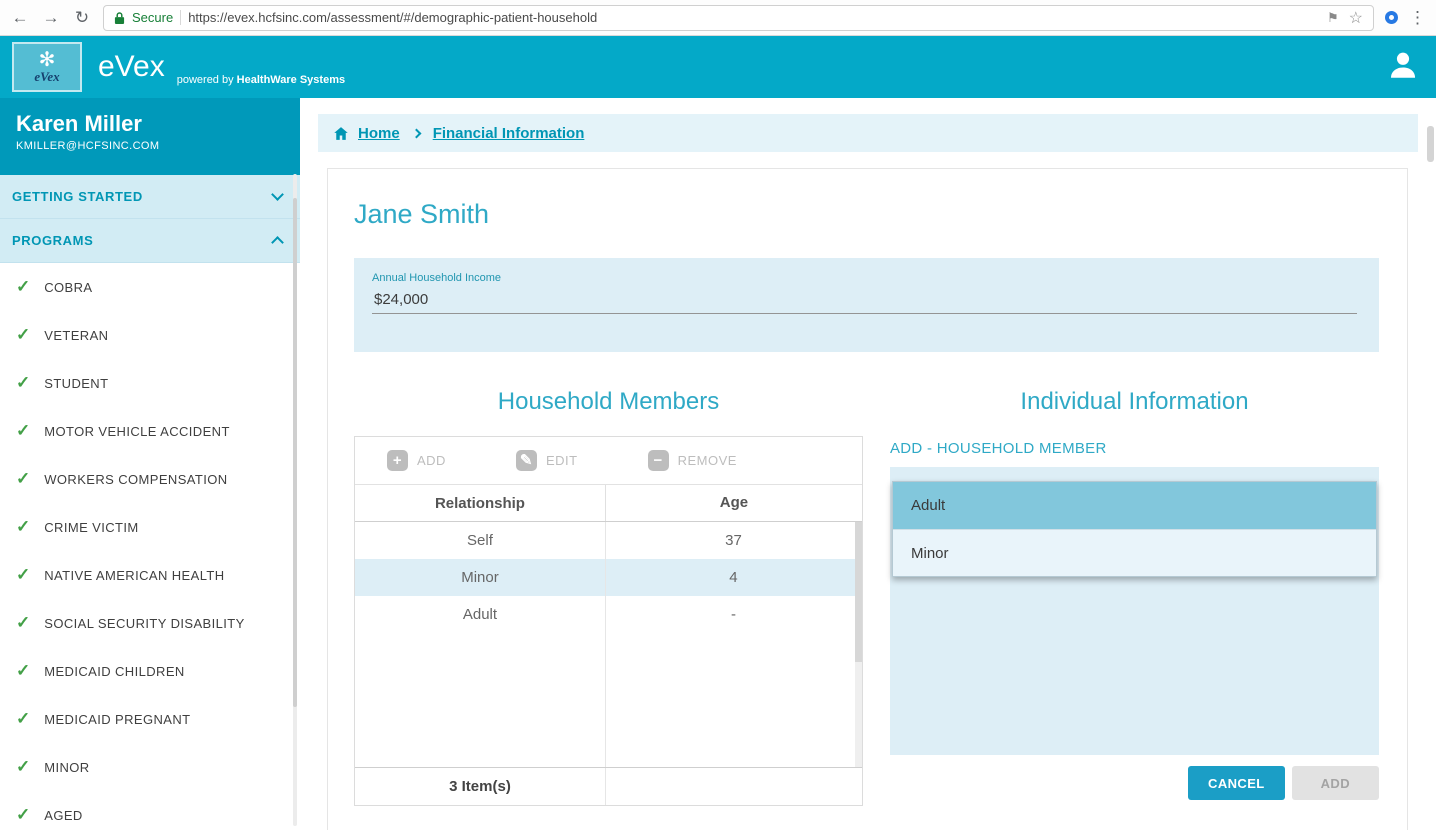 The width and height of the screenshot is (1436, 830). I want to click on sidebar-item-program: ✓ VETERAN, so click(150, 335).